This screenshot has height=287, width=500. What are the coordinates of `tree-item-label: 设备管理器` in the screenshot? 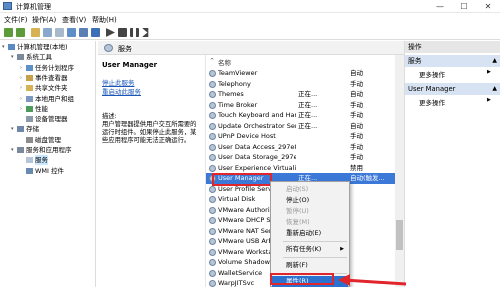 It's located at (51, 119).